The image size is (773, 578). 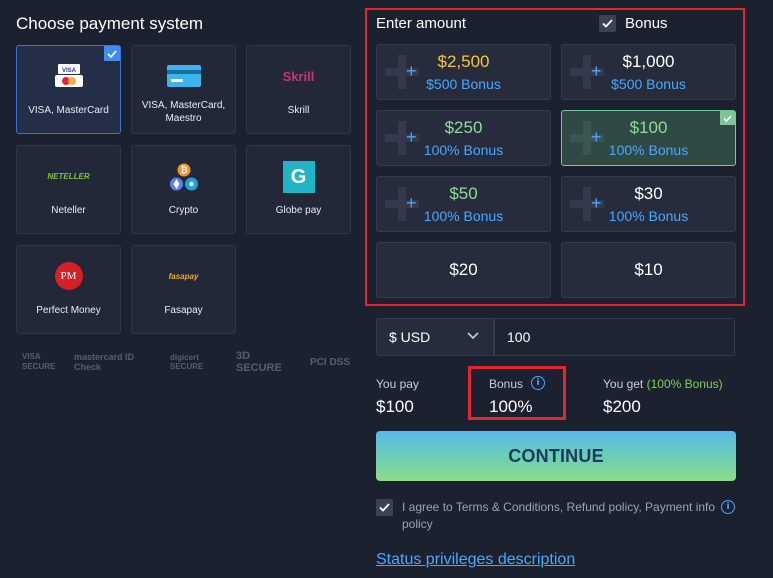 What do you see at coordinates (68, 310) in the screenshot?
I see `method-label: Perfect Money` at bounding box center [68, 310].